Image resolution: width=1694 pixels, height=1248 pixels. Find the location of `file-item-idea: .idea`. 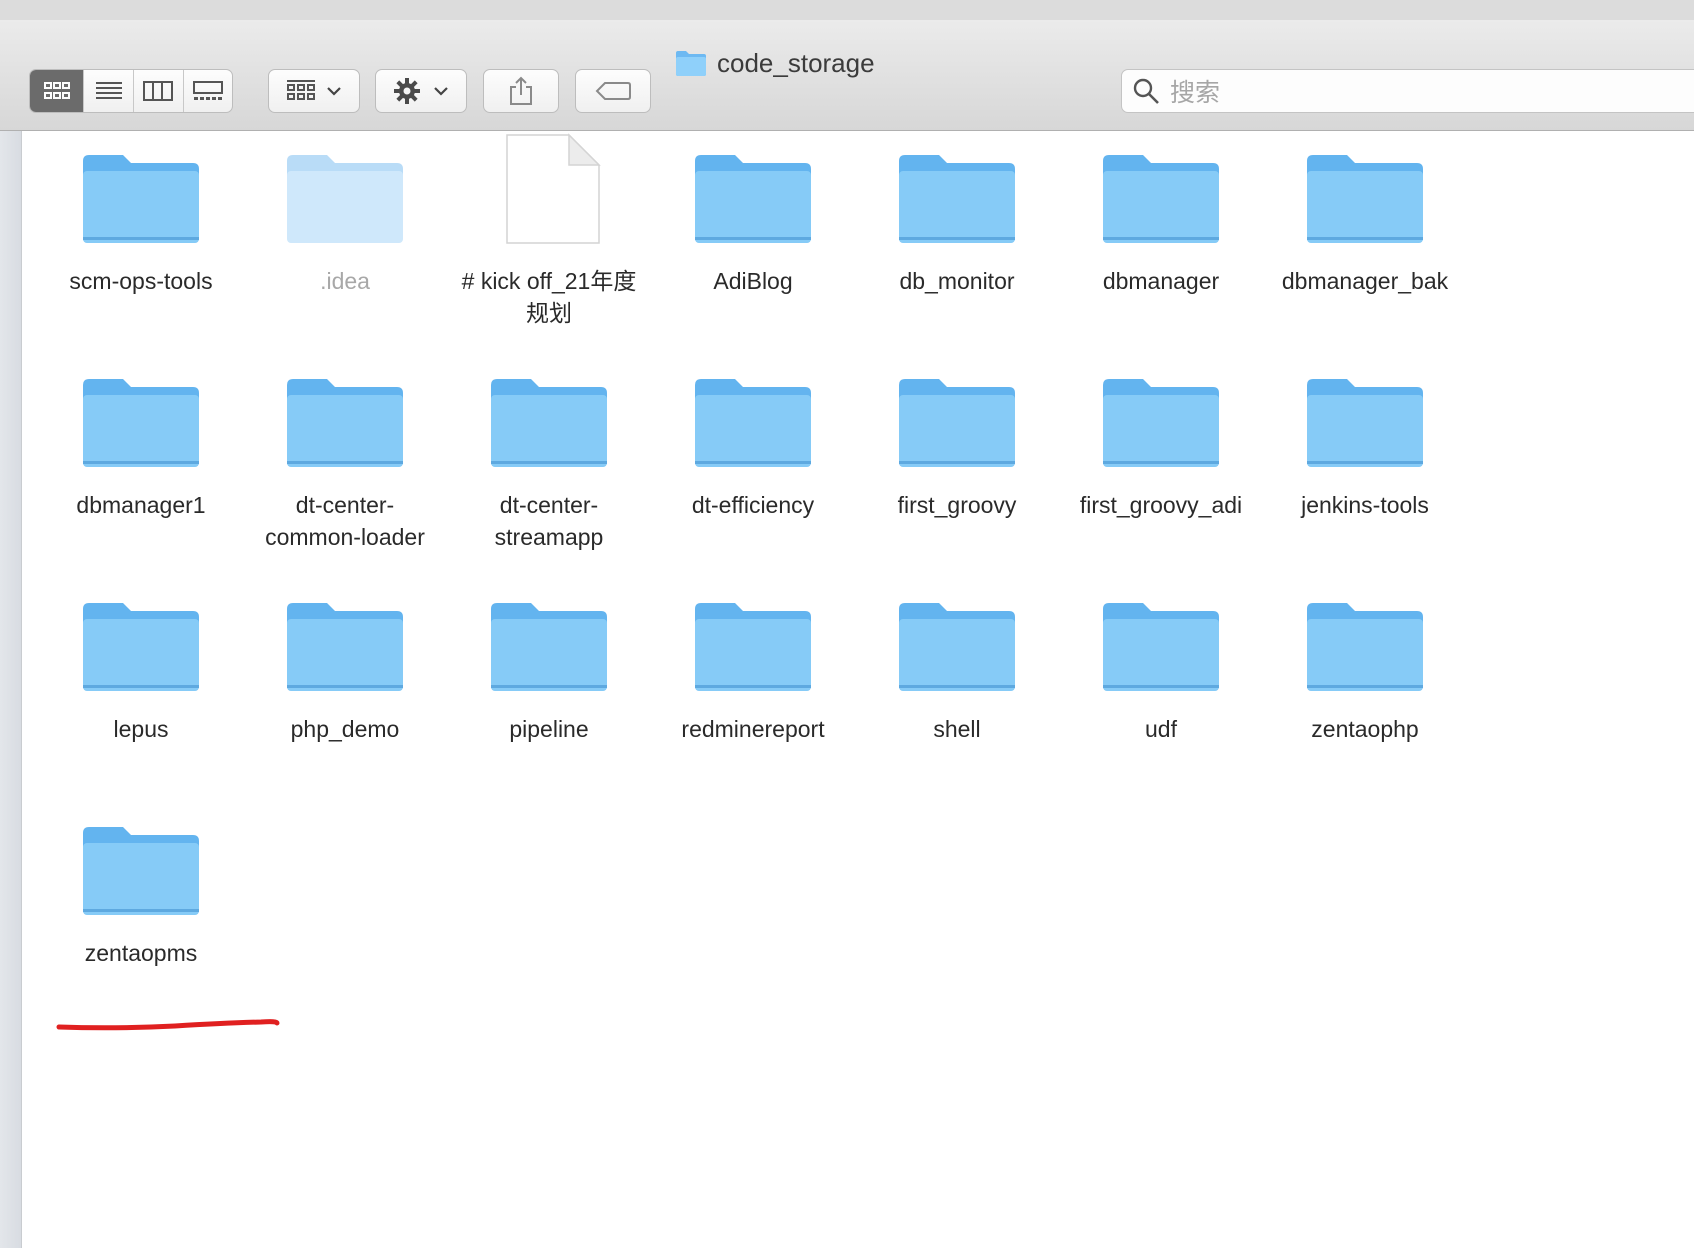

file-item-idea: .idea is located at coordinates (345, 222).